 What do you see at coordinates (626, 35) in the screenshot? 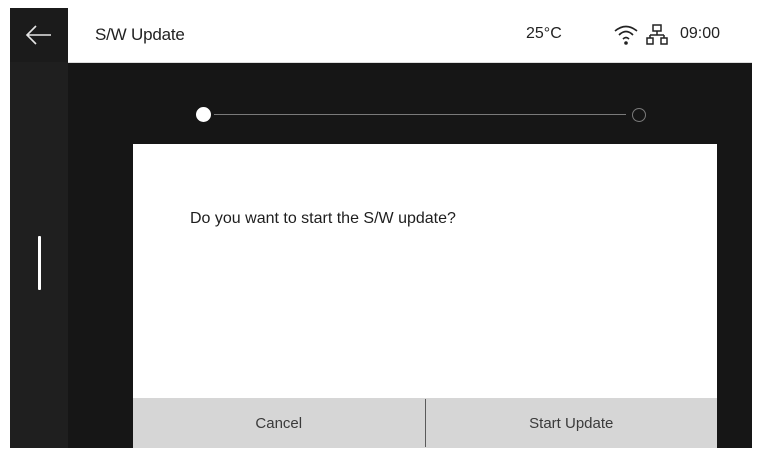
I see `wifi-icon` at bounding box center [626, 35].